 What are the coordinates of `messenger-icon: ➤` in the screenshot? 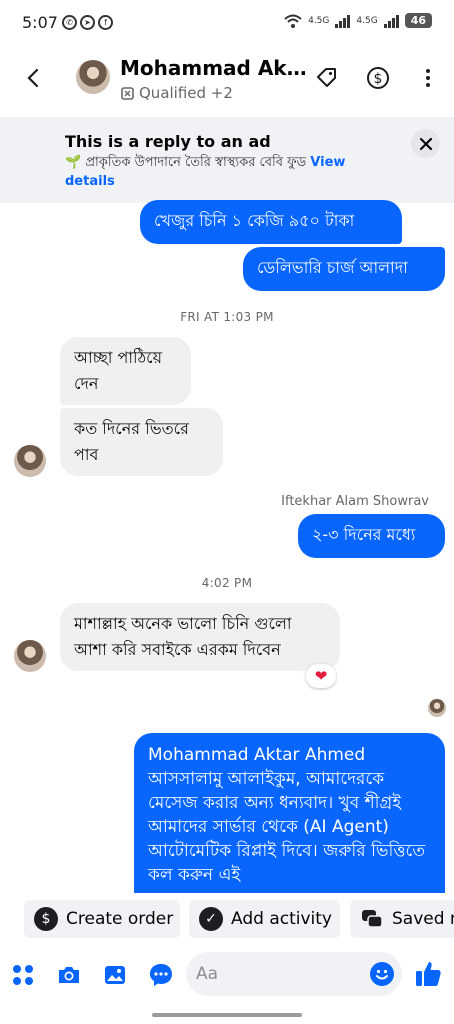 It's located at (87, 22).